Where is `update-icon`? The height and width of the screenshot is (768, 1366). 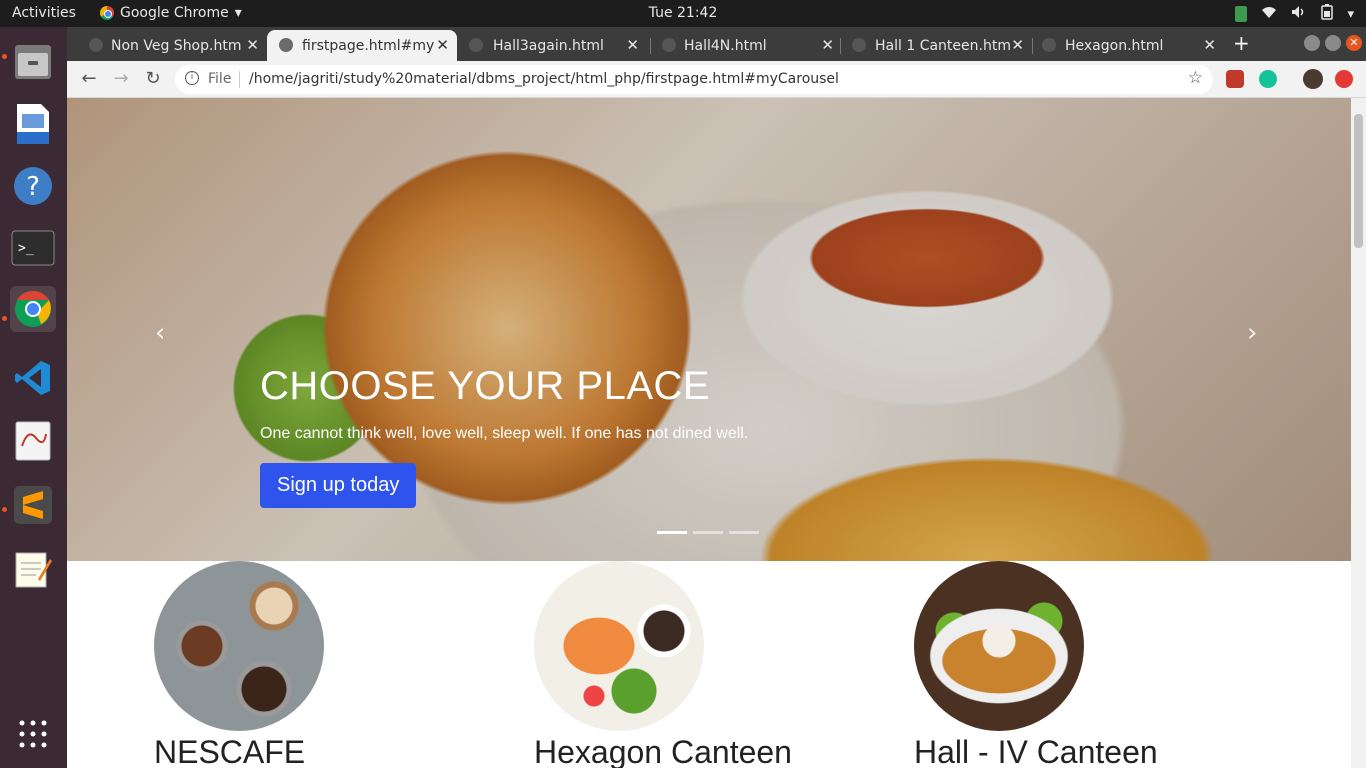
update-icon is located at coordinates (1344, 79).